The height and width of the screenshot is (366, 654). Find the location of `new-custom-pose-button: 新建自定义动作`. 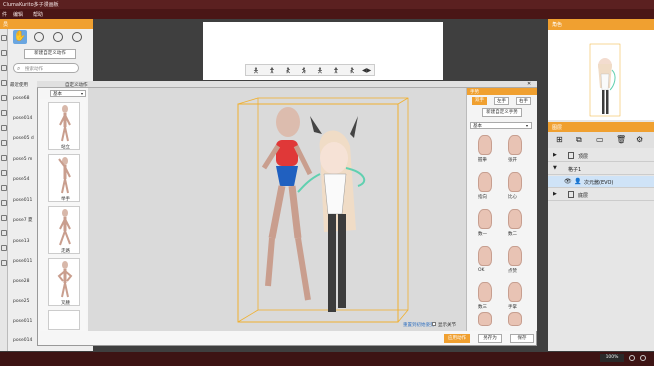

new-custom-pose-button: 新建自定义动作 is located at coordinates (50, 54).